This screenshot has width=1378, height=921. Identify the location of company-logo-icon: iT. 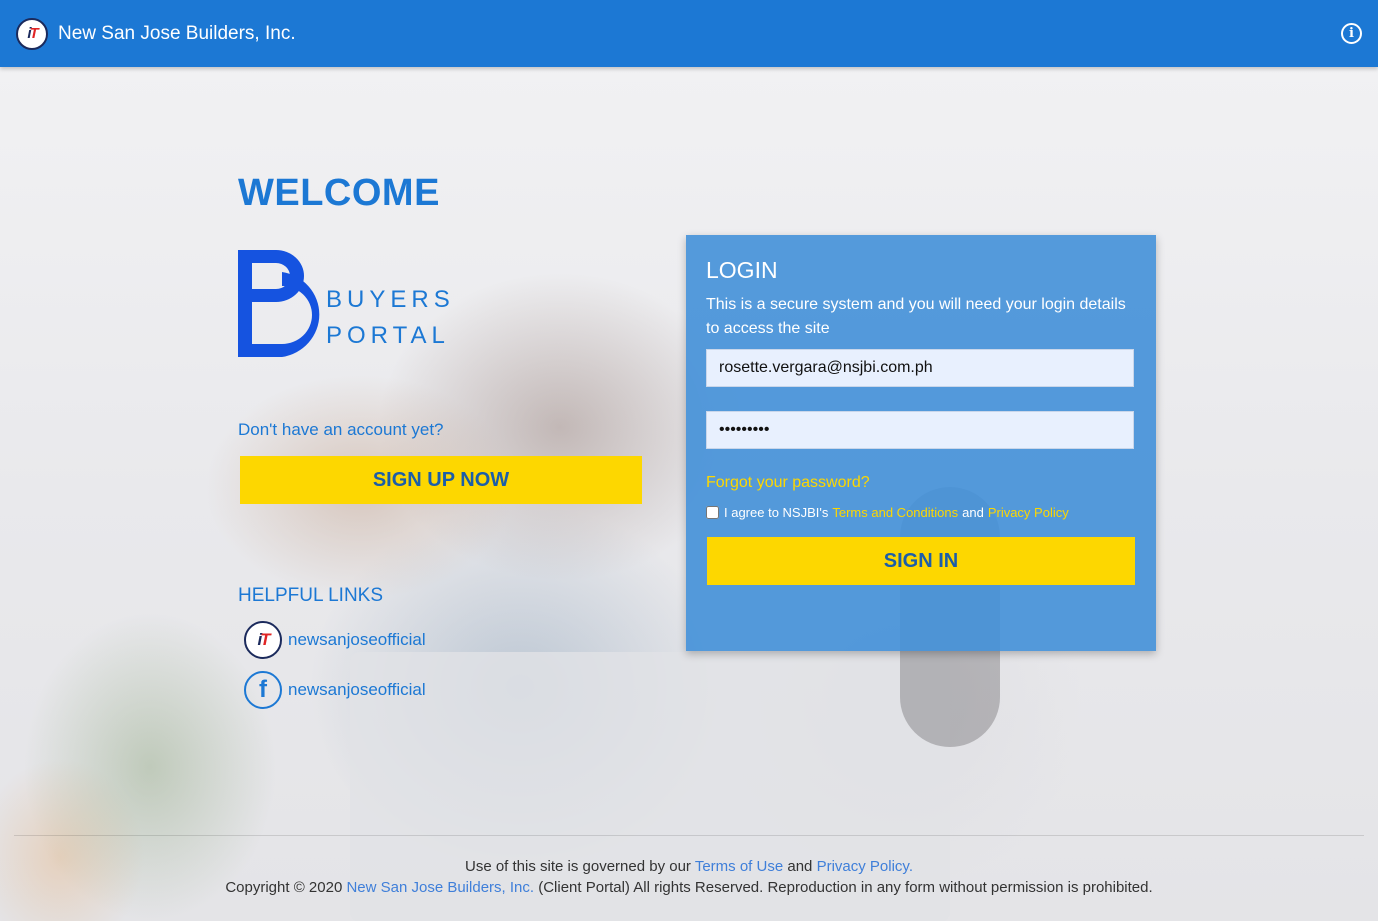
(32, 33).